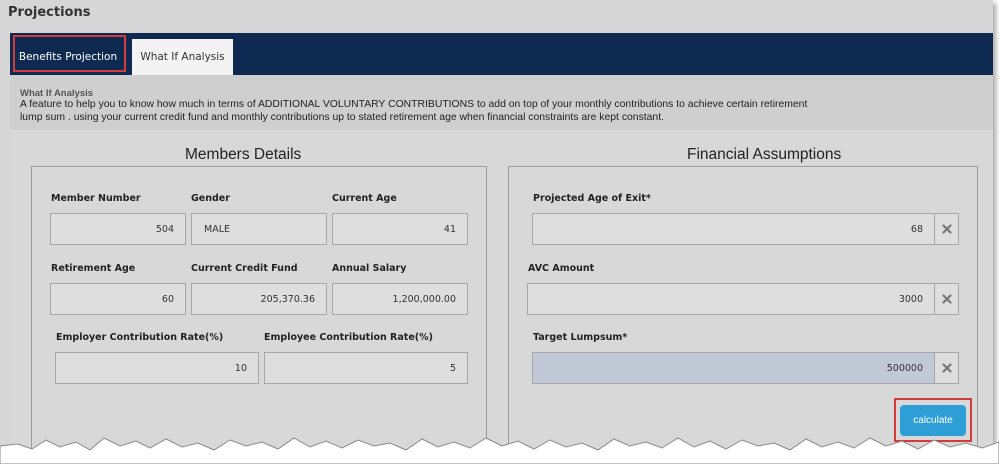 This screenshot has width=999, height=464. What do you see at coordinates (182, 57) in the screenshot?
I see `tab-what-if-analysis: What If Analysis` at bounding box center [182, 57].